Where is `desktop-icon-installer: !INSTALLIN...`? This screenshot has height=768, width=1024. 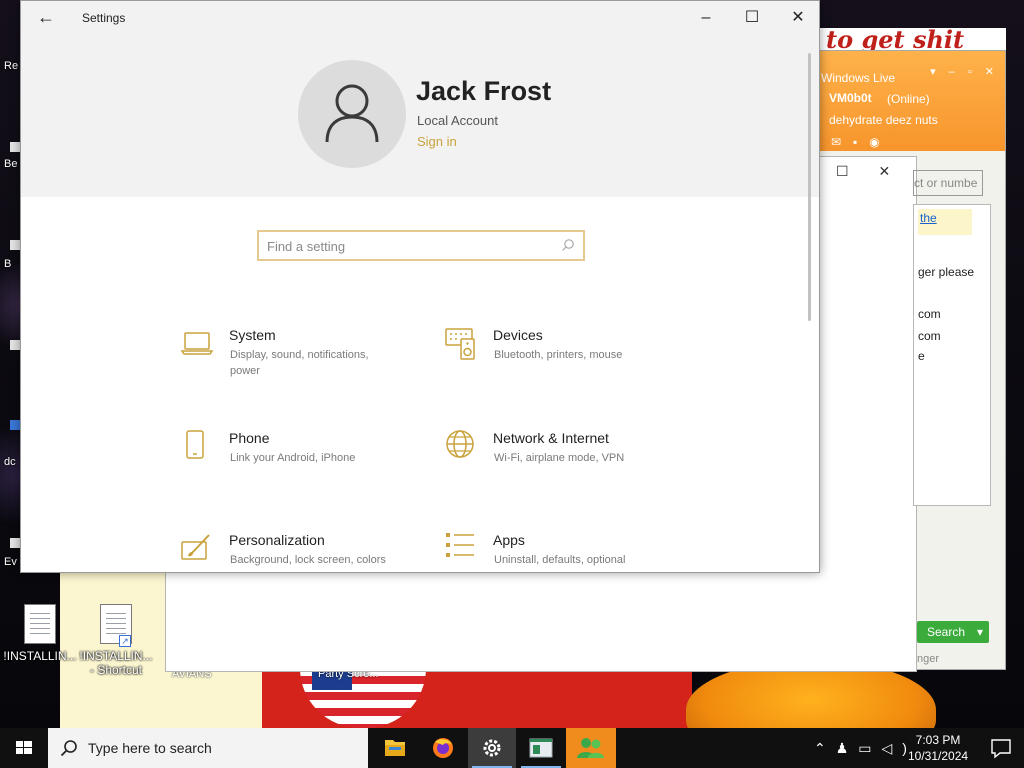 desktop-icon-installer: !INSTALLIN... is located at coordinates (40, 633).